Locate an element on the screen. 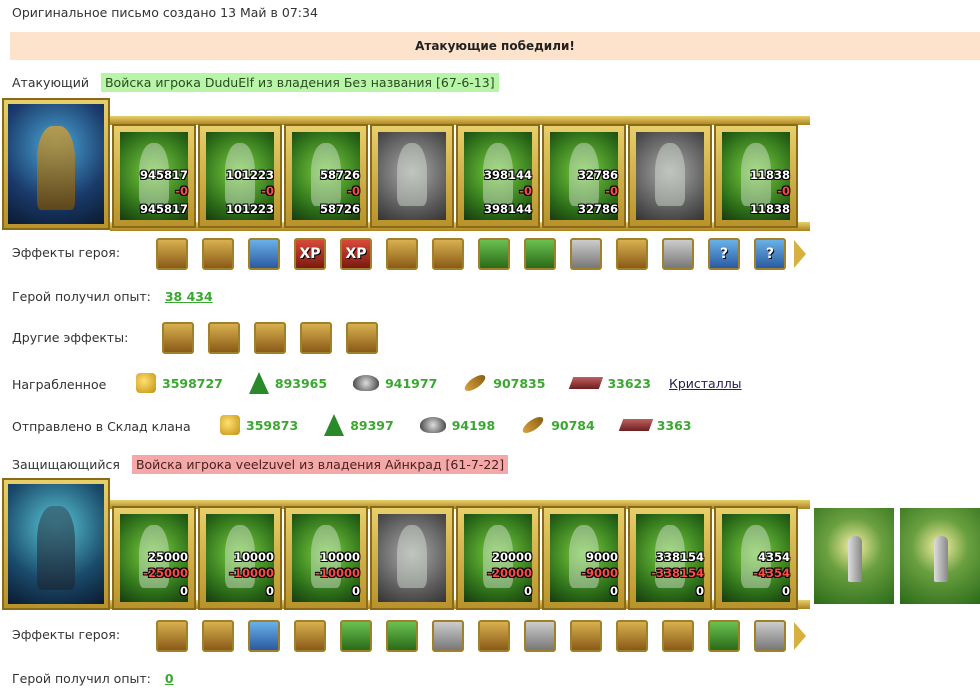 This screenshot has width=980, height=700. crystals-link: Кристаллы is located at coordinates (705, 383).